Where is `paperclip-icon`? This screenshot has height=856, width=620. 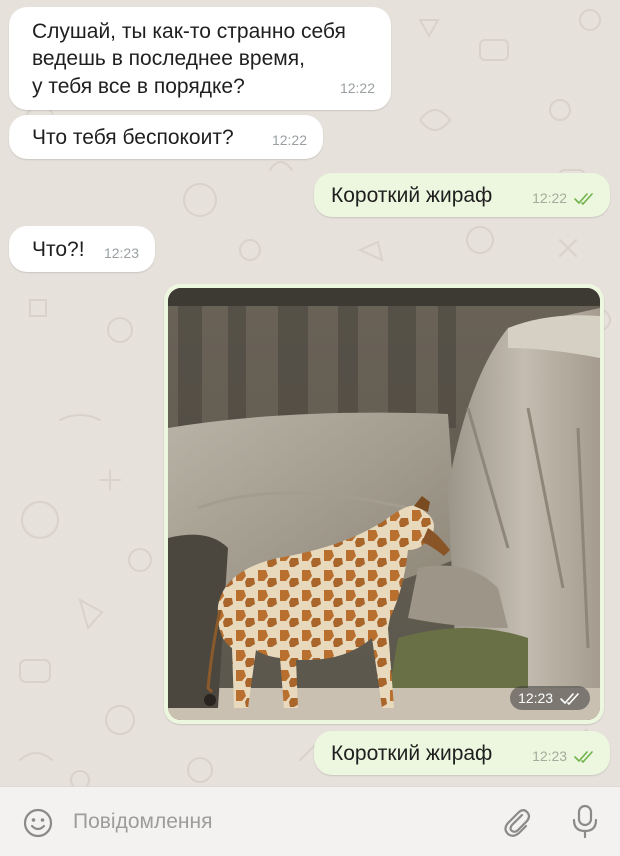 paperclip-icon is located at coordinates (517, 822).